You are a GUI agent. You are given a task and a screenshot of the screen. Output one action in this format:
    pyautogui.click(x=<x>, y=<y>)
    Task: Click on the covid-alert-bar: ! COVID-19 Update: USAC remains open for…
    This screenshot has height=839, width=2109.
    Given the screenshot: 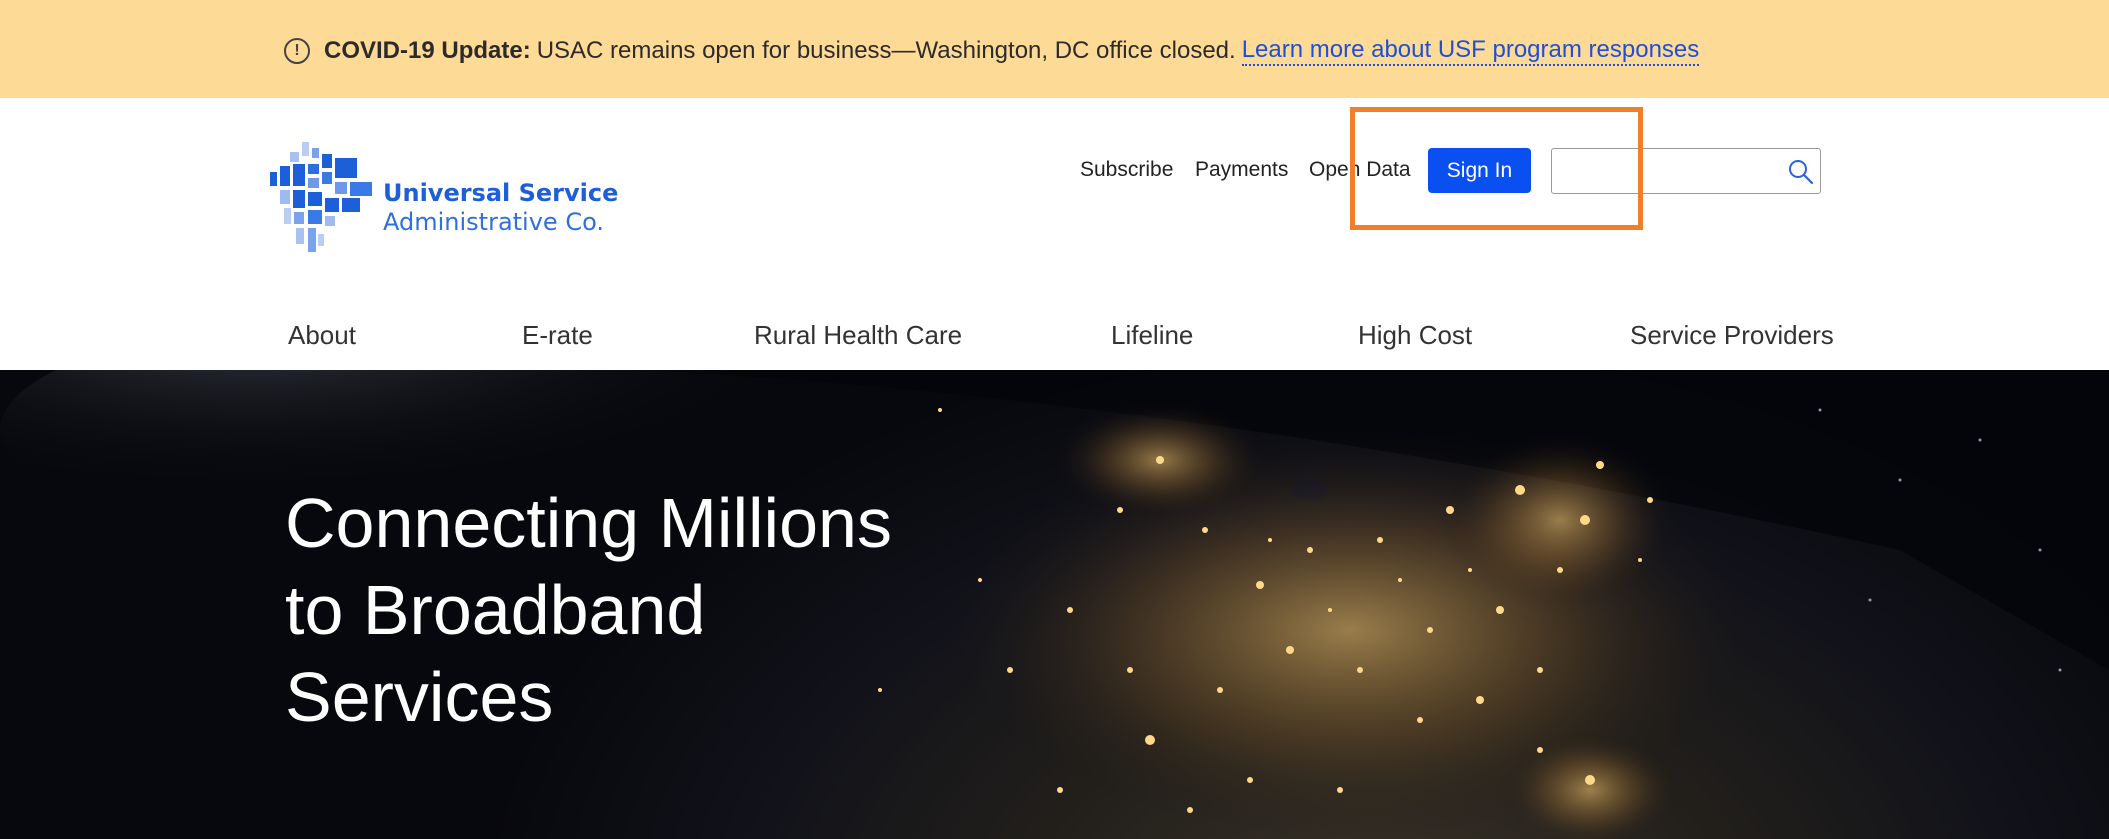 What is the action you would take?
    pyautogui.click(x=1054, y=49)
    